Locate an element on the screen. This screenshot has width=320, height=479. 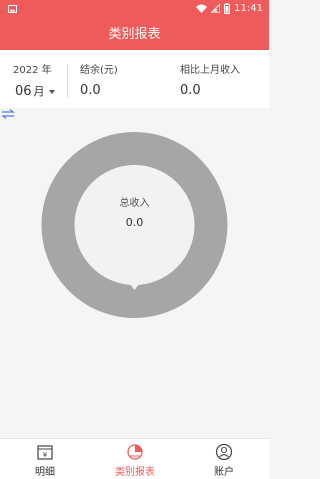
tab-category-report: 类别报表 is located at coordinates (135, 459).